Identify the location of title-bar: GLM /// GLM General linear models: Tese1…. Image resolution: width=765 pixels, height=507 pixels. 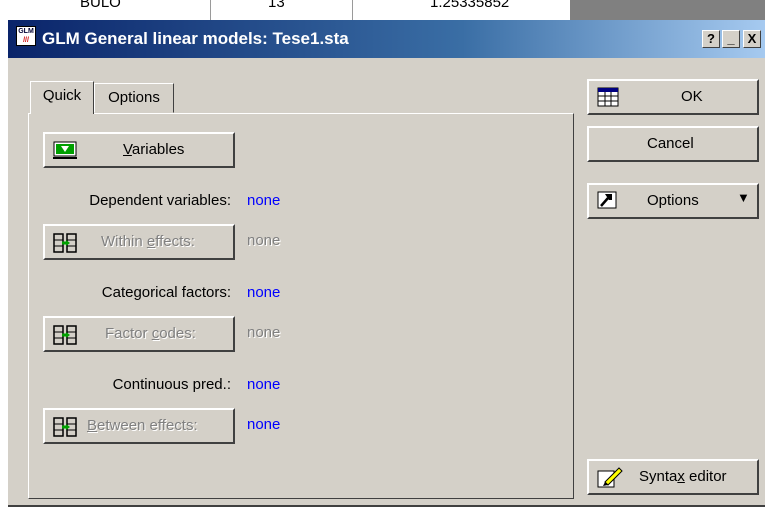
(386, 39).